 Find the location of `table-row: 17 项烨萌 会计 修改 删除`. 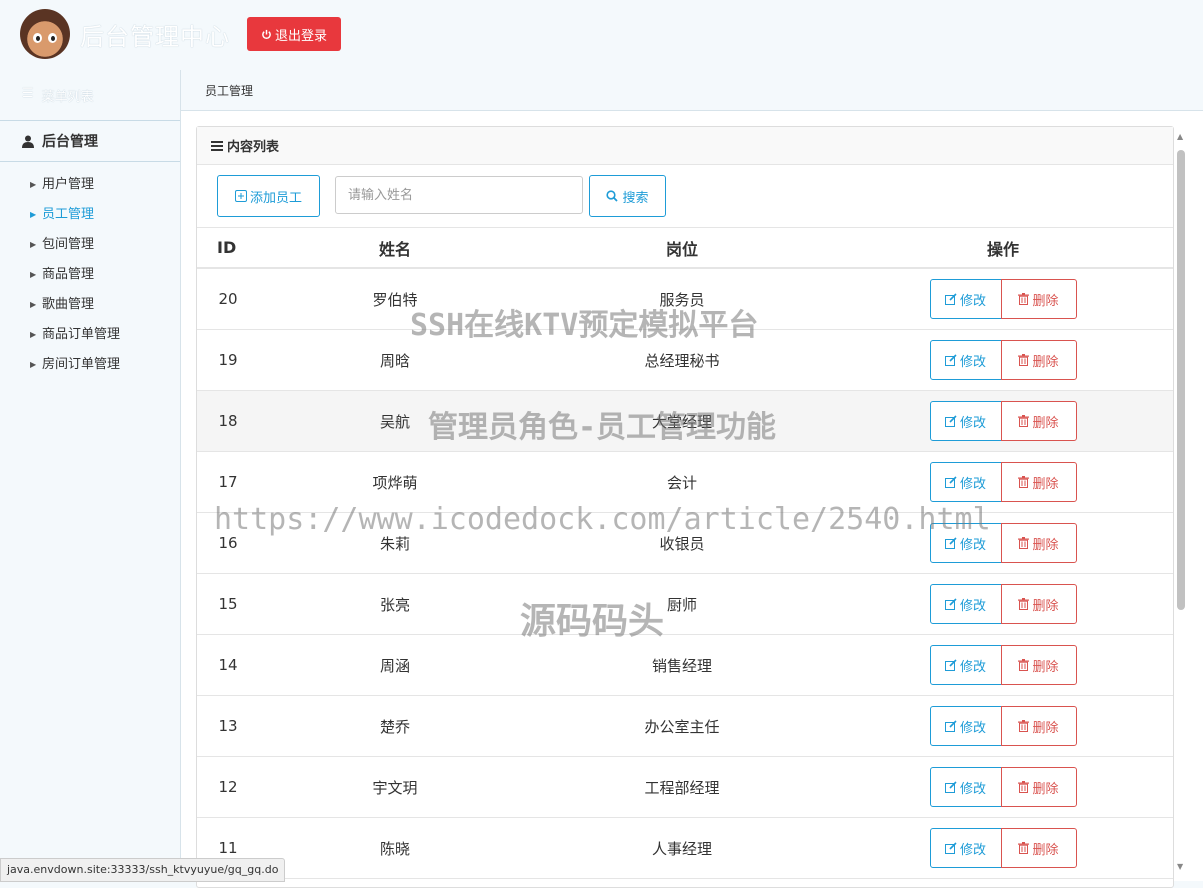

table-row: 17 项烨萌 会计 修改 删除 is located at coordinates (685, 482).